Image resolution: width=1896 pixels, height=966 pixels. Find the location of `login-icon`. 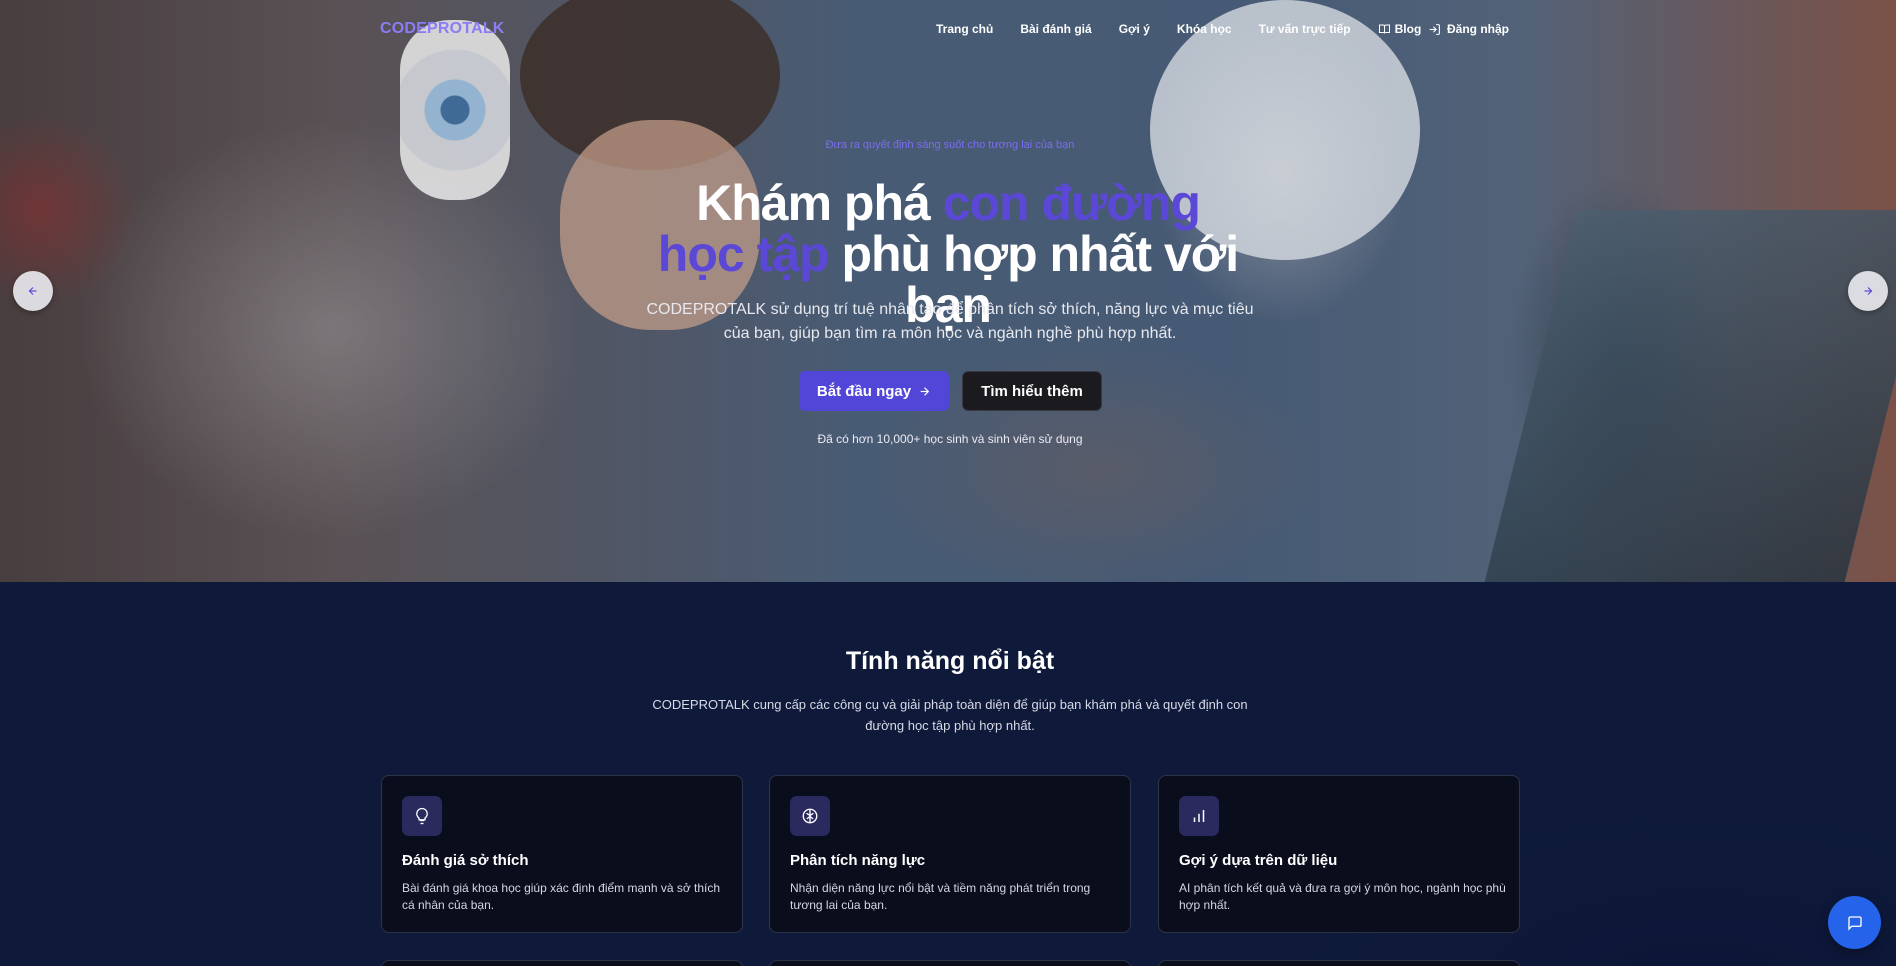

login-icon is located at coordinates (1434, 29).